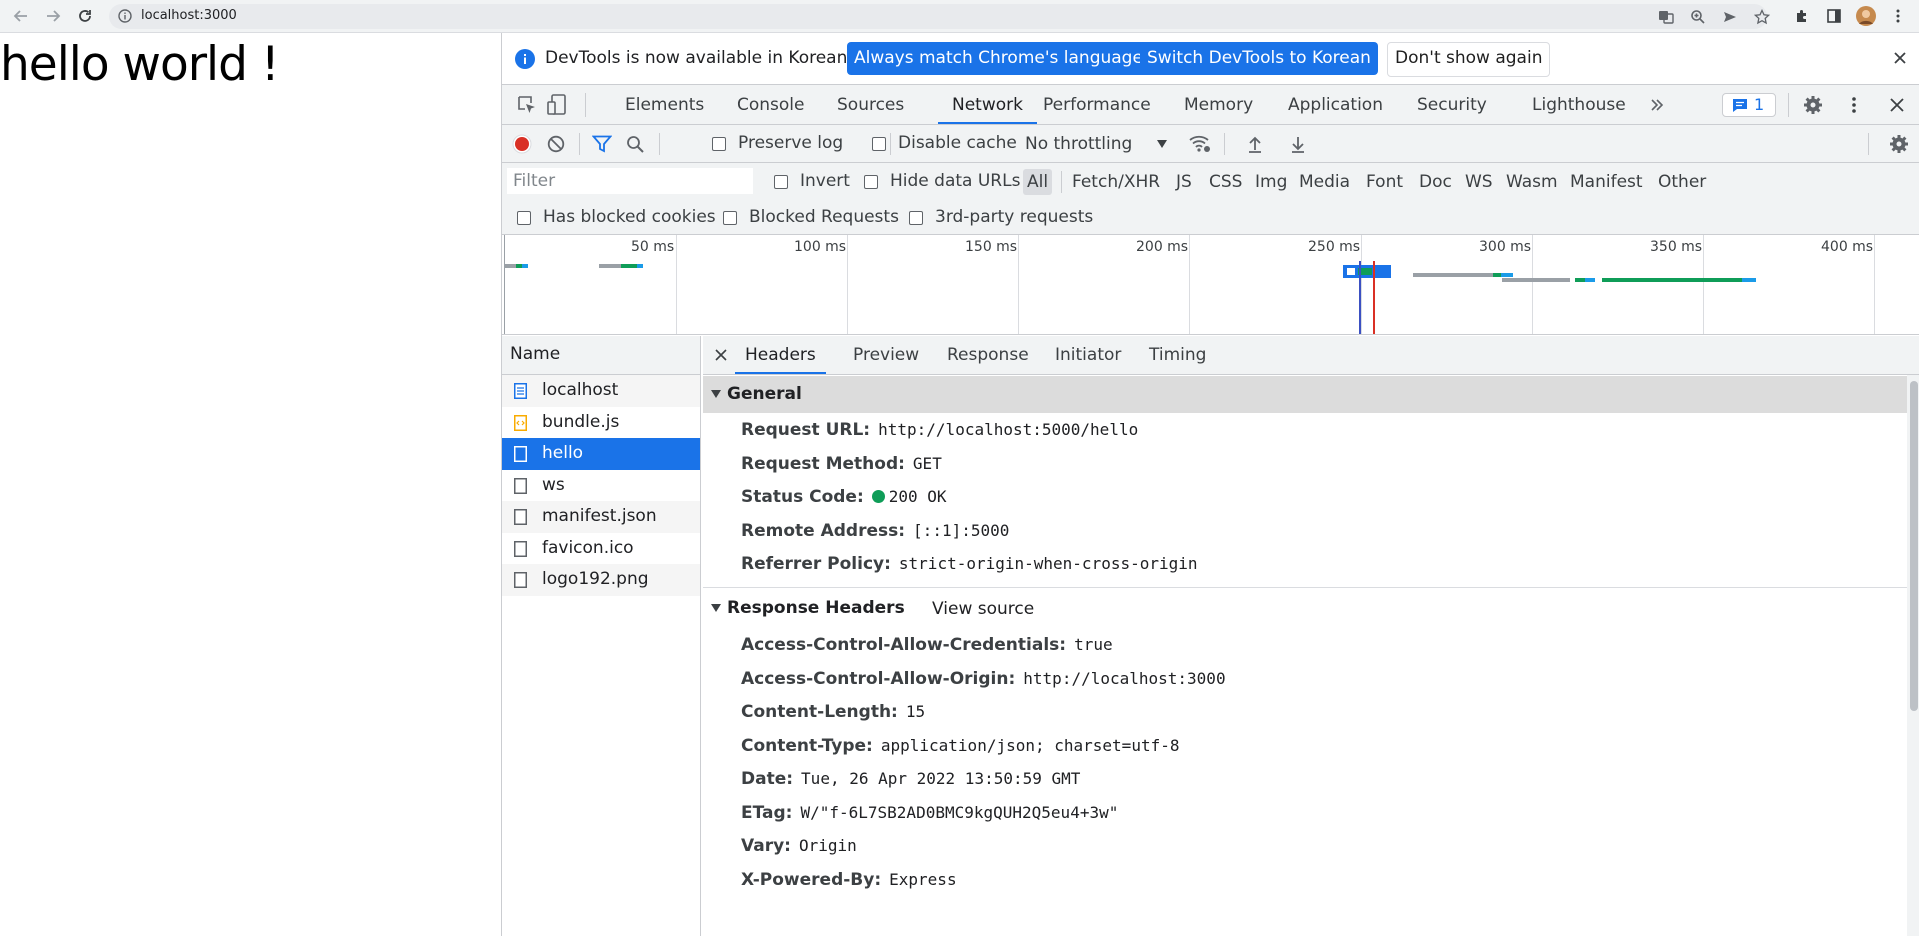  What do you see at coordinates (1914, 546) in the screenshot?
I see `scrollbar-thumb` at bounding box center [1914, 546].